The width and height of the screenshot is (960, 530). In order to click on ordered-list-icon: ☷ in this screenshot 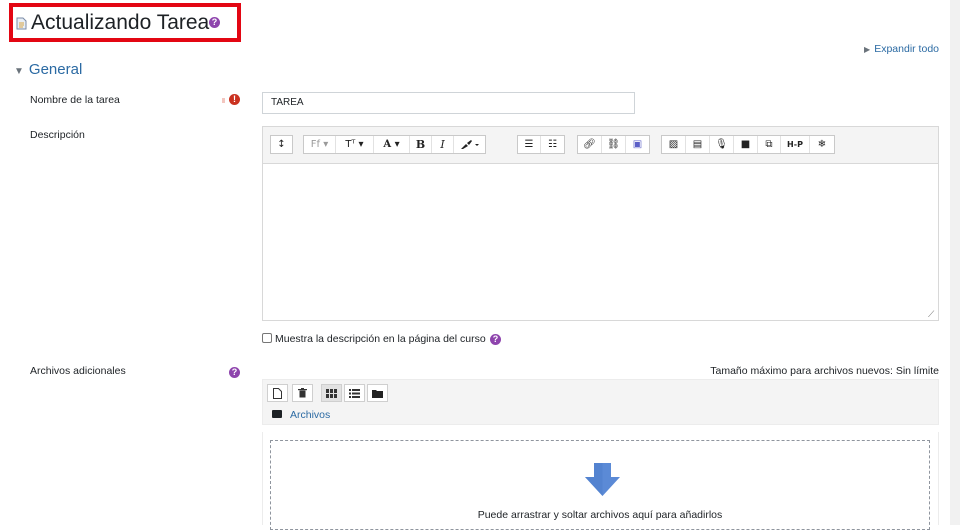, I will do `click(552, 144)`.